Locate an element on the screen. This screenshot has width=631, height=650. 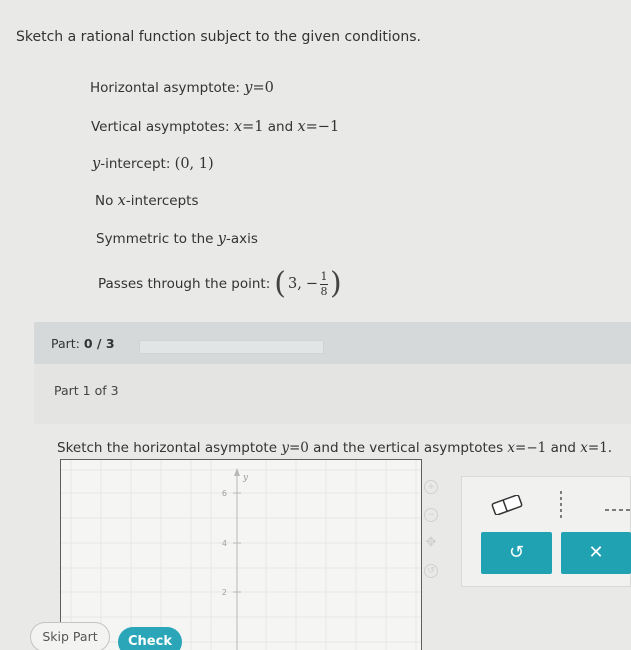
tick-label-6: 6 is located at coordinates (224, 493).